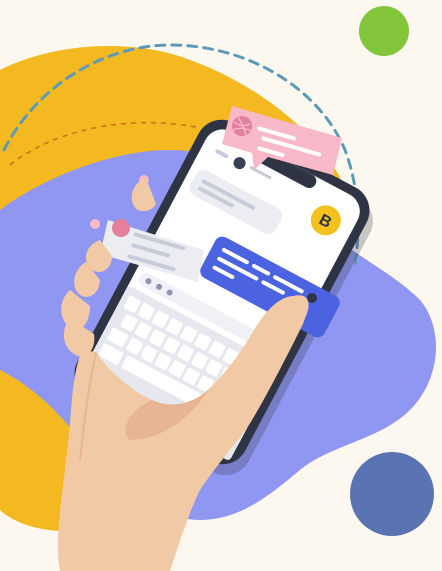 This screenshot has height=571, width=442. Describe the element at coordinates (384, 31) in the screenshot. I see `green-dot` at that location.